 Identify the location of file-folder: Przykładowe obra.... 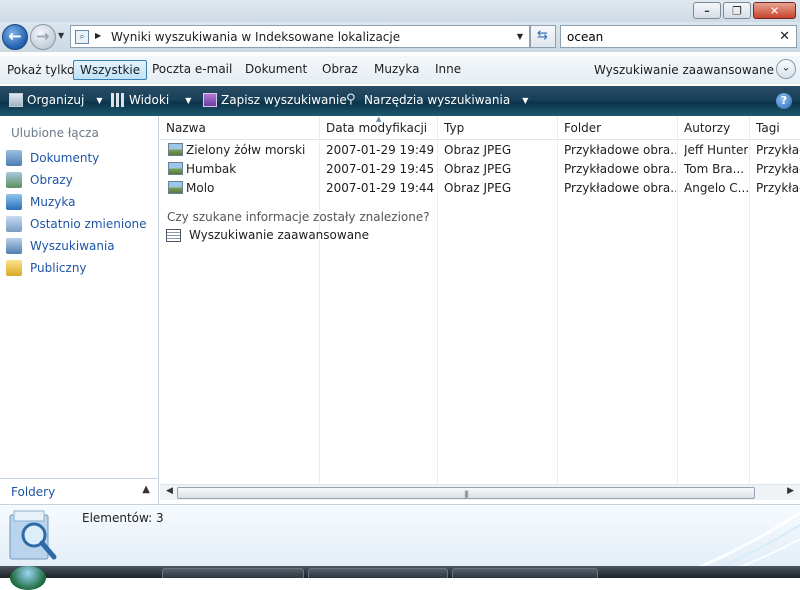
(620, 169).